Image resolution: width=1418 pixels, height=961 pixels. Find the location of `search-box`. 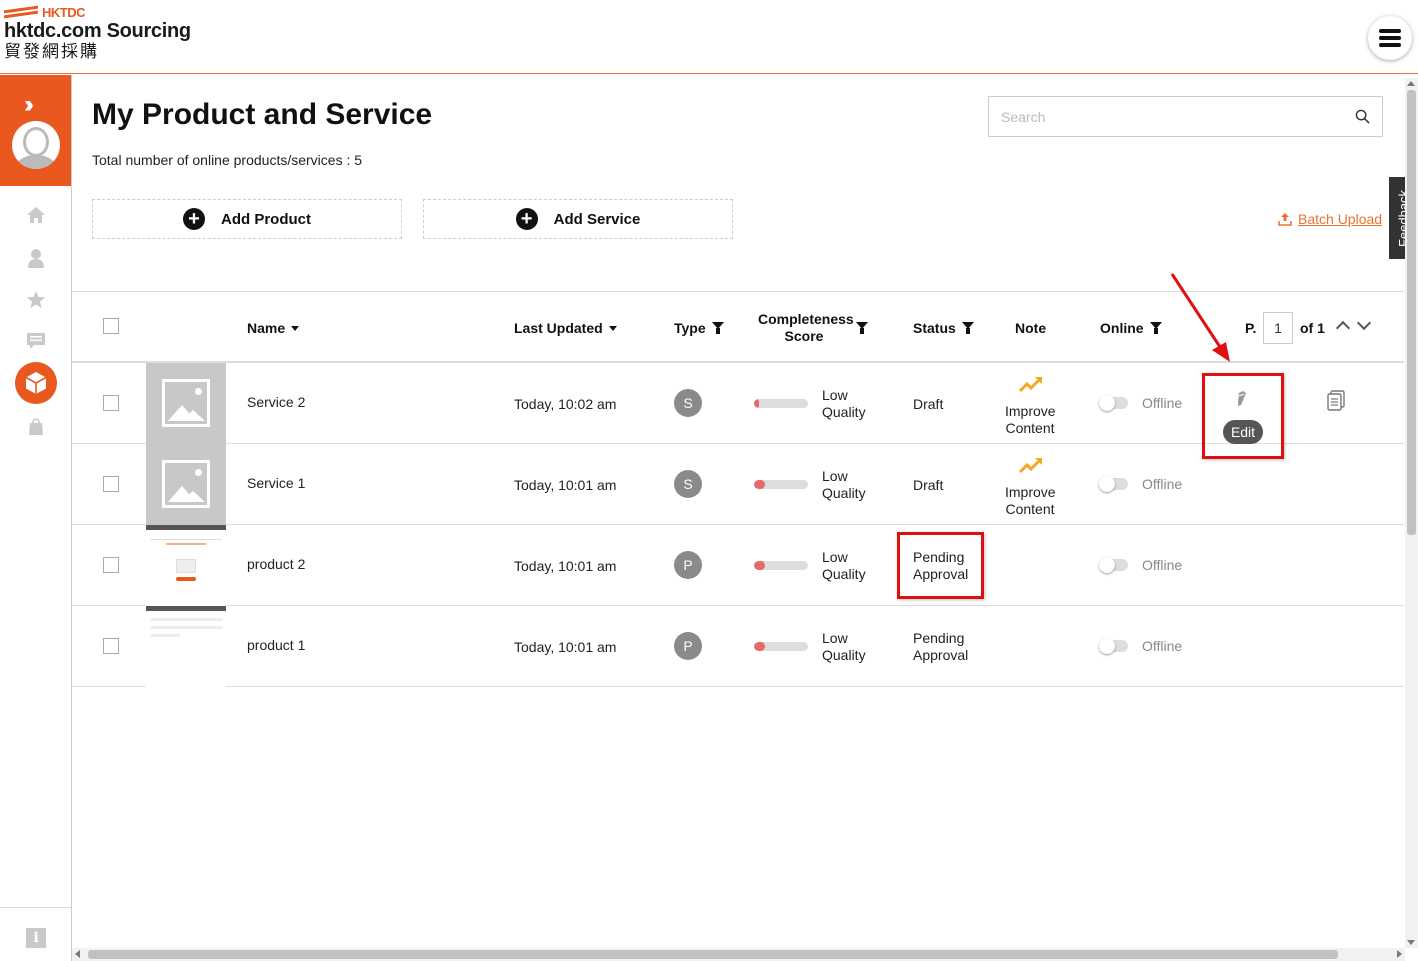

search-box is located at coordinates (1185, 116).